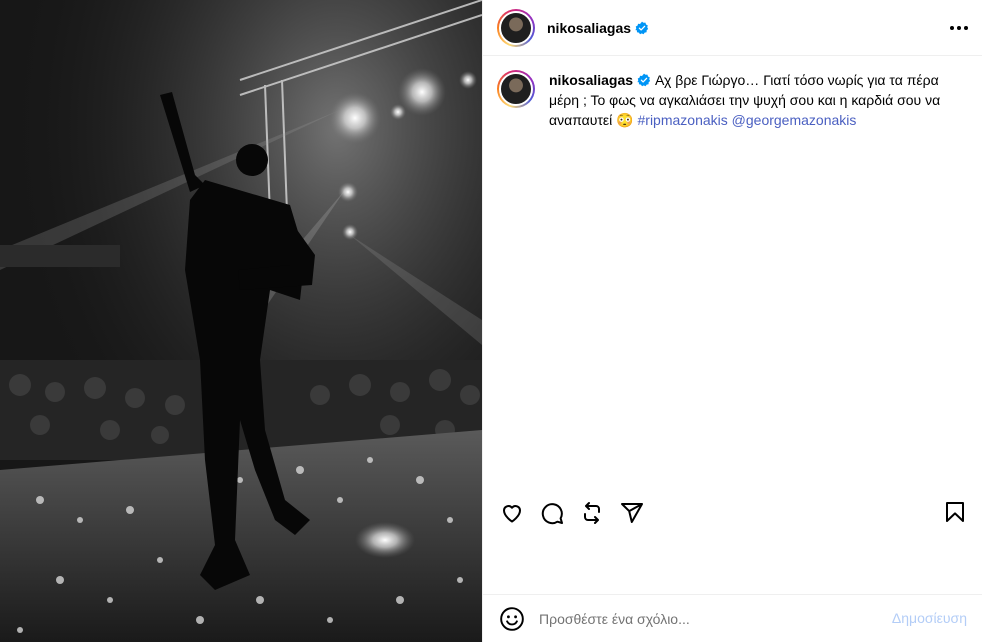 Image resolution: width=982 pixels, height=642 pixels. I want to click on caption-mention: @georgemazonakis, so click(794, 120).